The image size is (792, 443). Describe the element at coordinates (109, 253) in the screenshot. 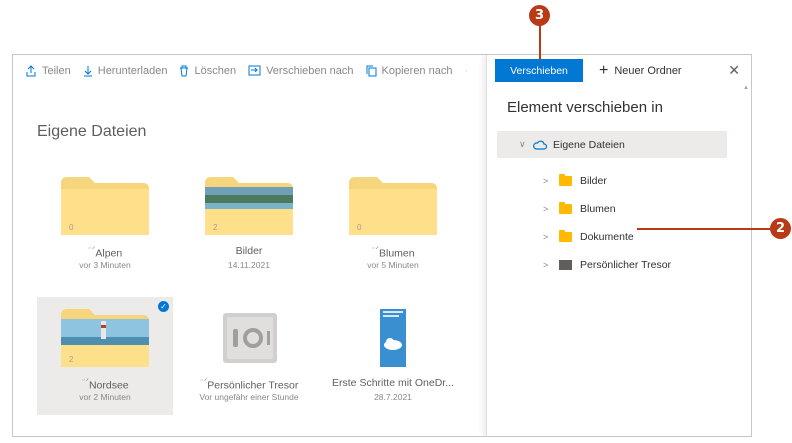

I see `folder-name: Alpen` at that location.